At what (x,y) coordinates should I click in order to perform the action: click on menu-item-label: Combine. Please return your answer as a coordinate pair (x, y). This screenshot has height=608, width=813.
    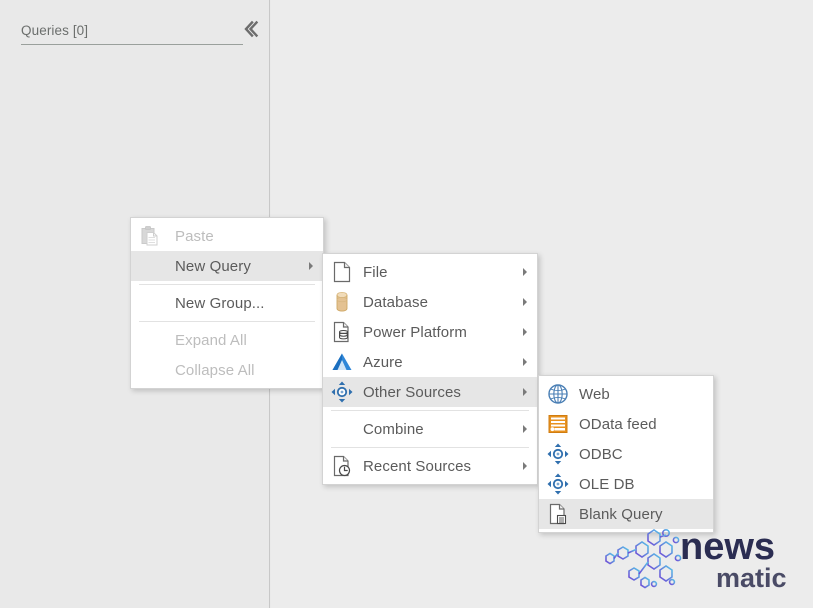
    Looking at the image, I should click on (393, 429).